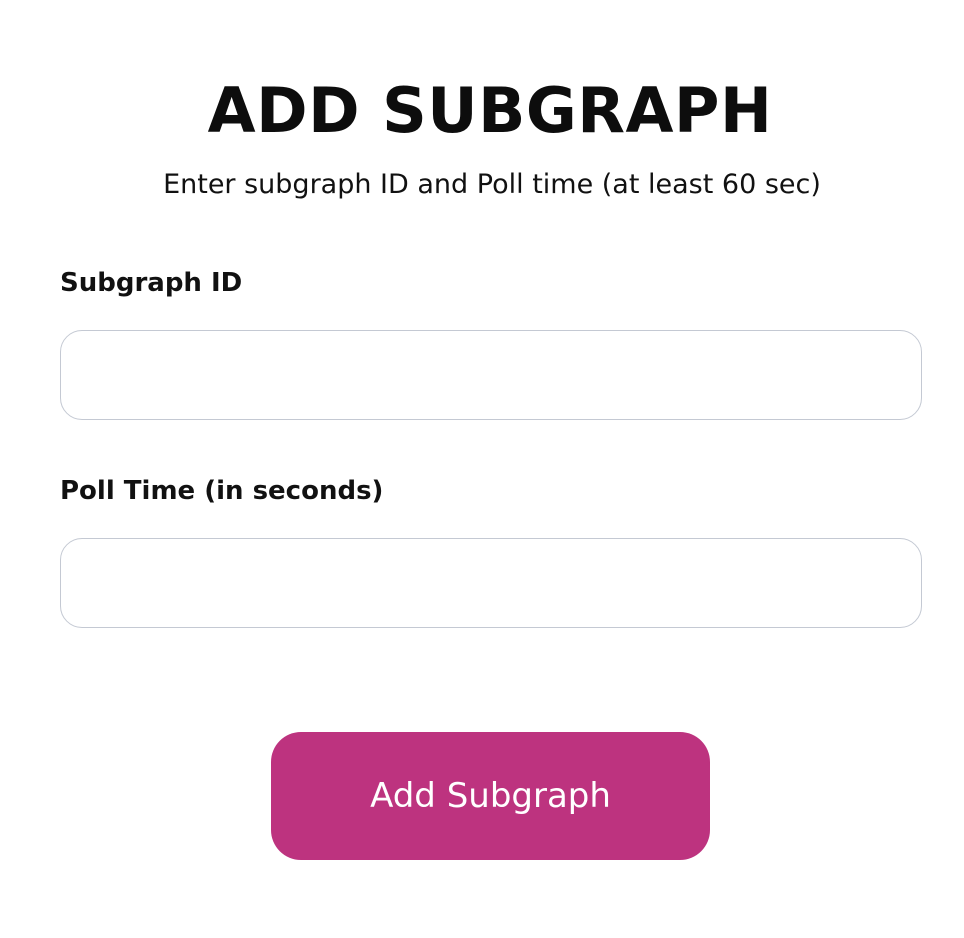  I want to click on poll-time-input, so click(491, 583).